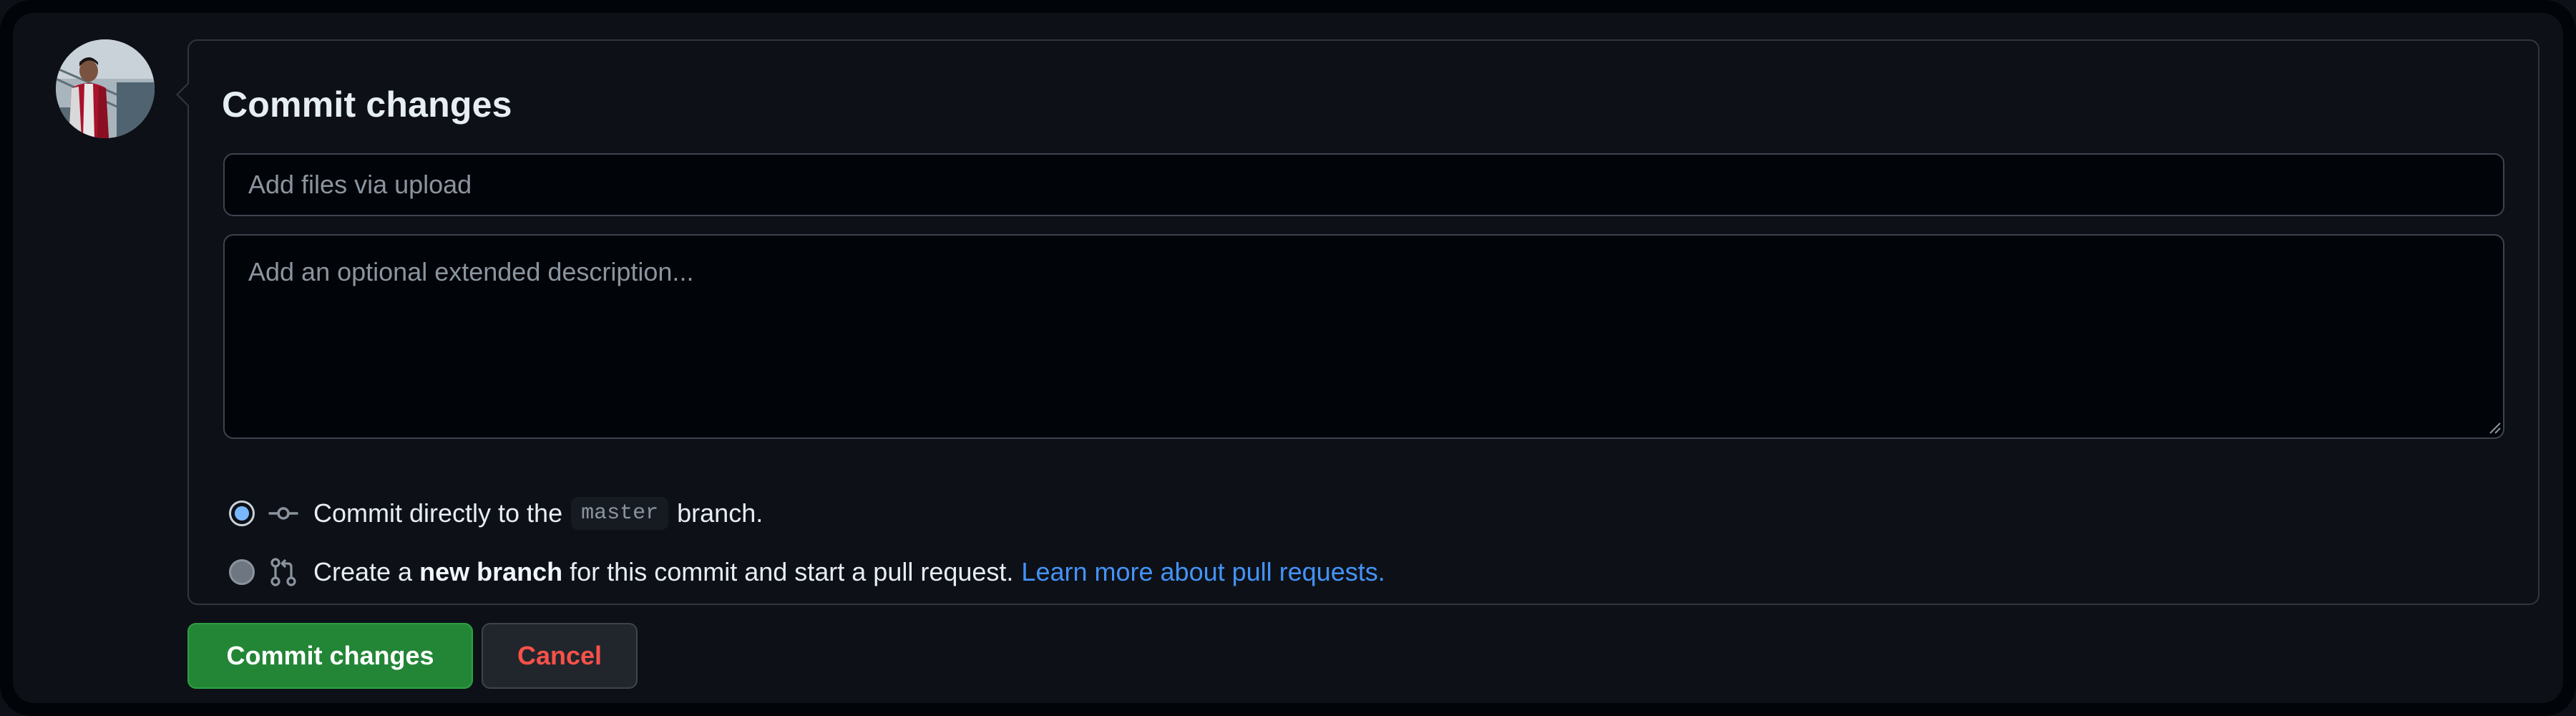 The image size is (2576, 716). I want to click on git-commit-icon, so click(283, 513).